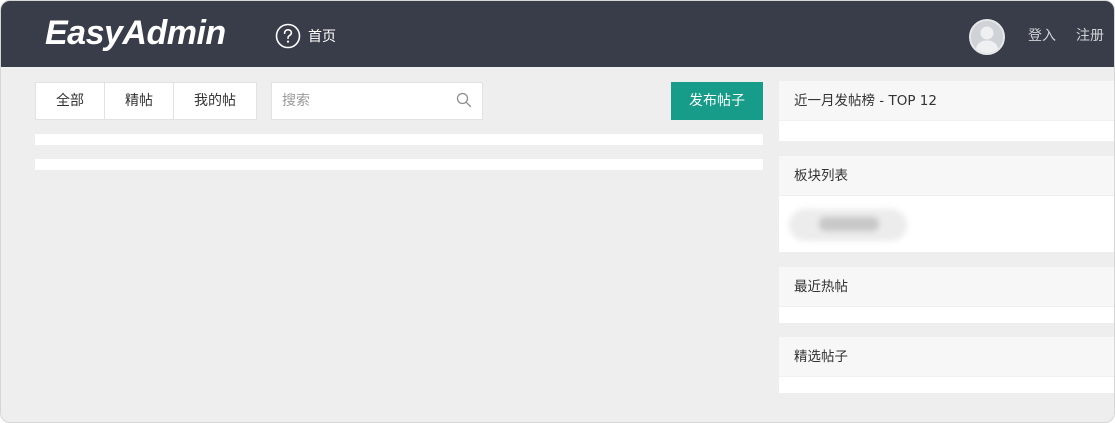 The image size is (1115, 423). I want to click on tab-featured: 精帖, so click(139, 101).